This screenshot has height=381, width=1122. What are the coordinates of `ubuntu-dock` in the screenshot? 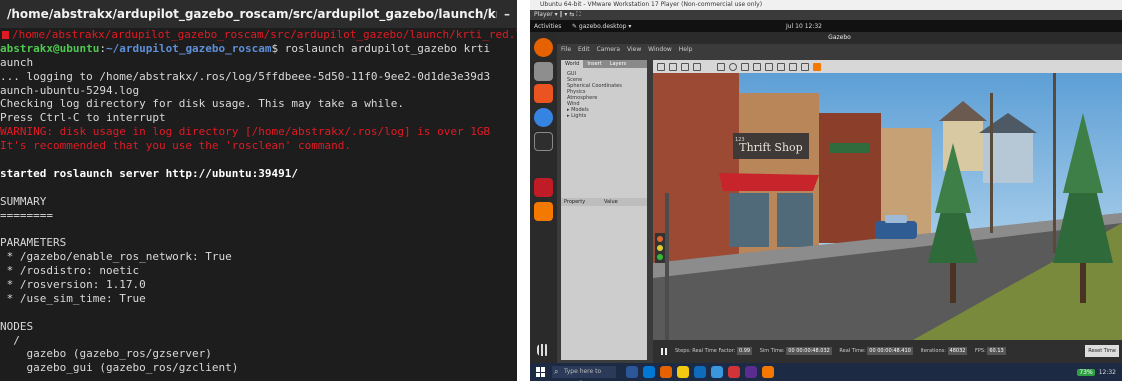 It's located at (543, 197).